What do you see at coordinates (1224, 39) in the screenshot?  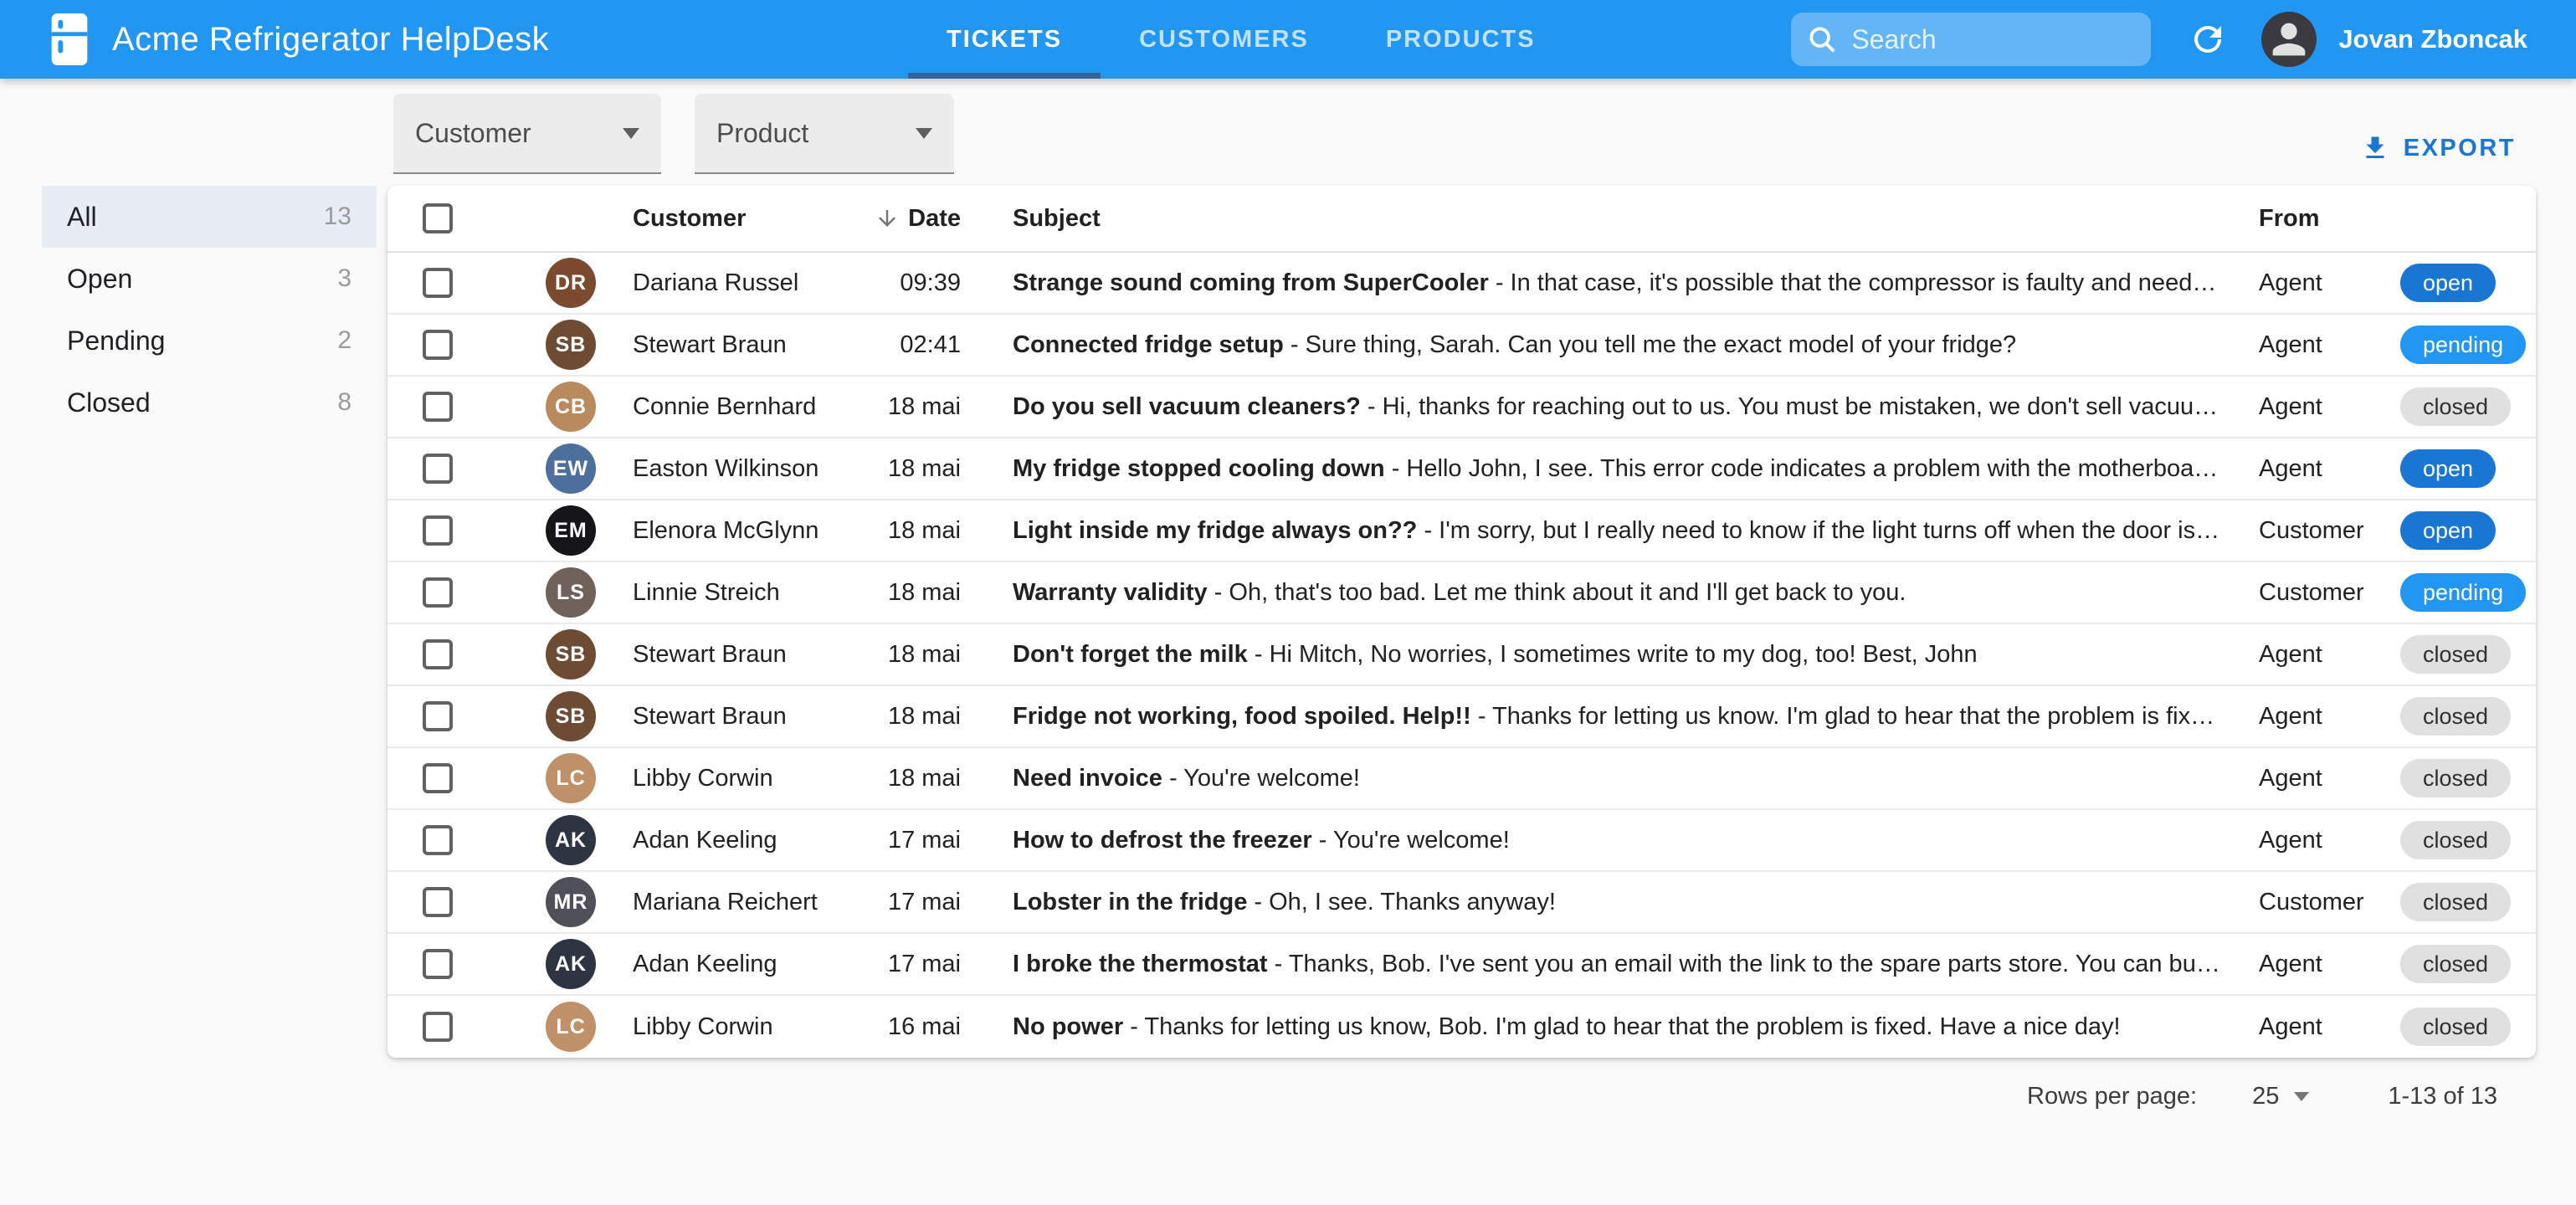 I see `tab-customers: CUSTOMERS` at bounding box center [1224, 39].